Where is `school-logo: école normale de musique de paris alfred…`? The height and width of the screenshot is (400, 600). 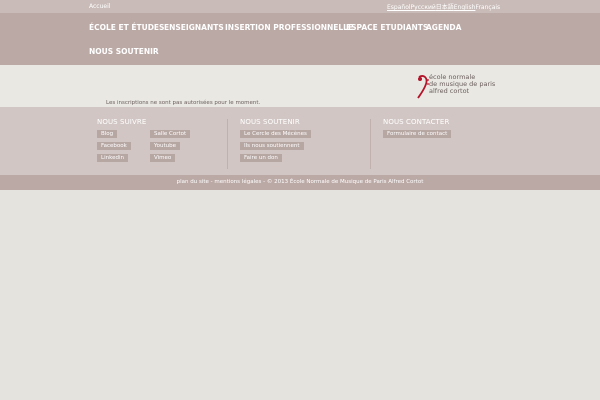 school-logo: école normale de musique de paris alfred… is located at coordinates (477, 86).